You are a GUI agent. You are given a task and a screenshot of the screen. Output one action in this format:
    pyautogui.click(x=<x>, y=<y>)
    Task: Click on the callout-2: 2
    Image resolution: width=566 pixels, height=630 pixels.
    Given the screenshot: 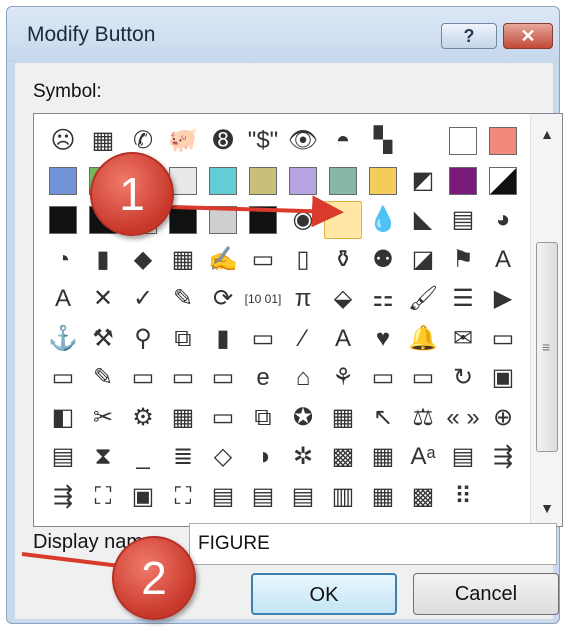 What is the action you would take?
    pyautogui.click(x=154, y=578)
    